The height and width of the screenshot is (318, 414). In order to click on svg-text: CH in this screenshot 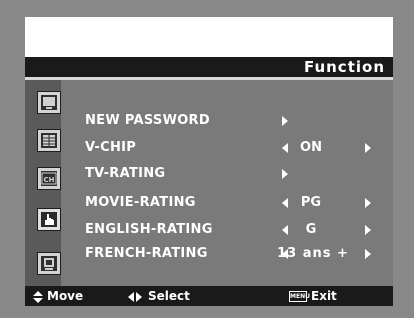, I will do `click(49, 180)`.